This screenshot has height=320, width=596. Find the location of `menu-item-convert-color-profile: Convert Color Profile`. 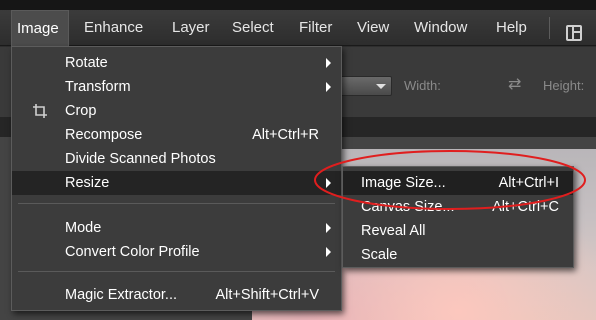

menu-item-convert-color-profile: Convert Color Profile is located at coordinates (176, 252).